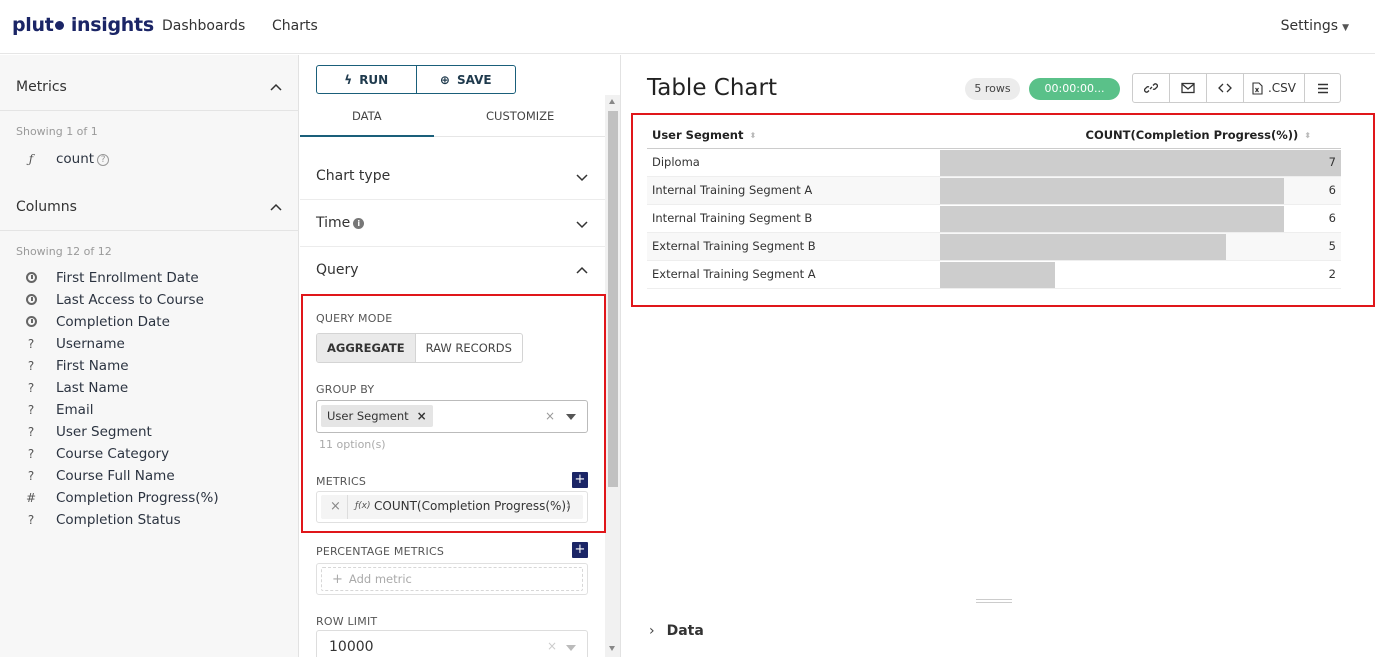  What do you see at coordinates (994, 601) in the screenshot?
I see `resize-handle` at bounding box center [994, 601].